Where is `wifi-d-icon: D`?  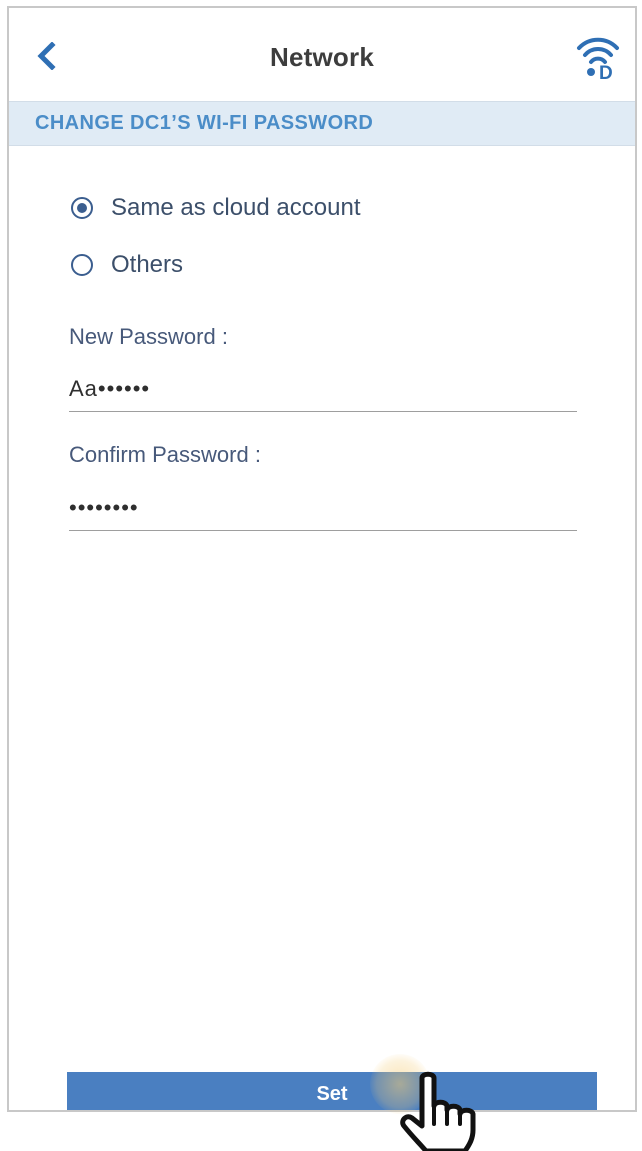
wifi-d-icon: D is located at coordinates (598, 60).